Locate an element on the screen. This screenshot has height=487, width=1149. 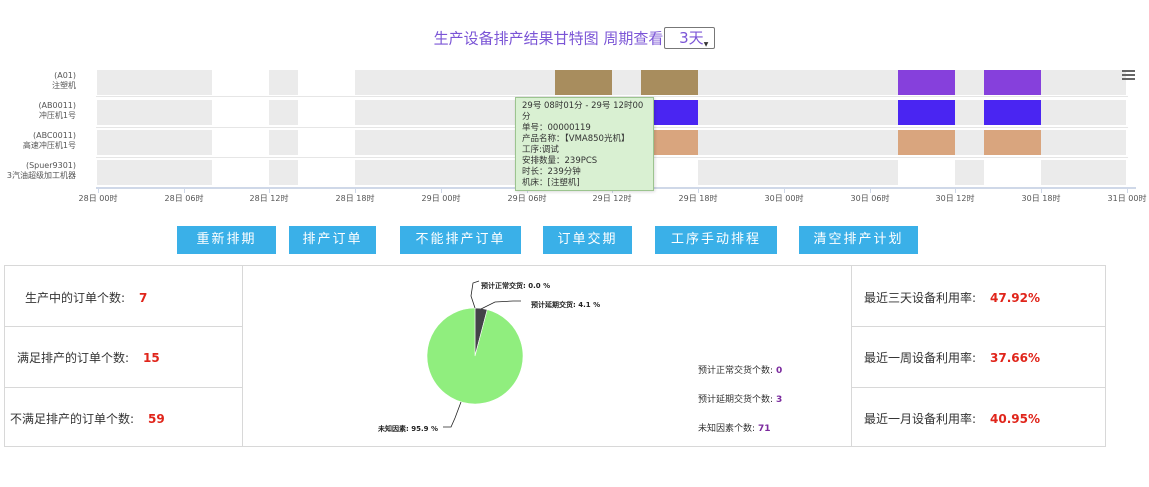
pie-connector-normal is located at coordinates (475, 294).